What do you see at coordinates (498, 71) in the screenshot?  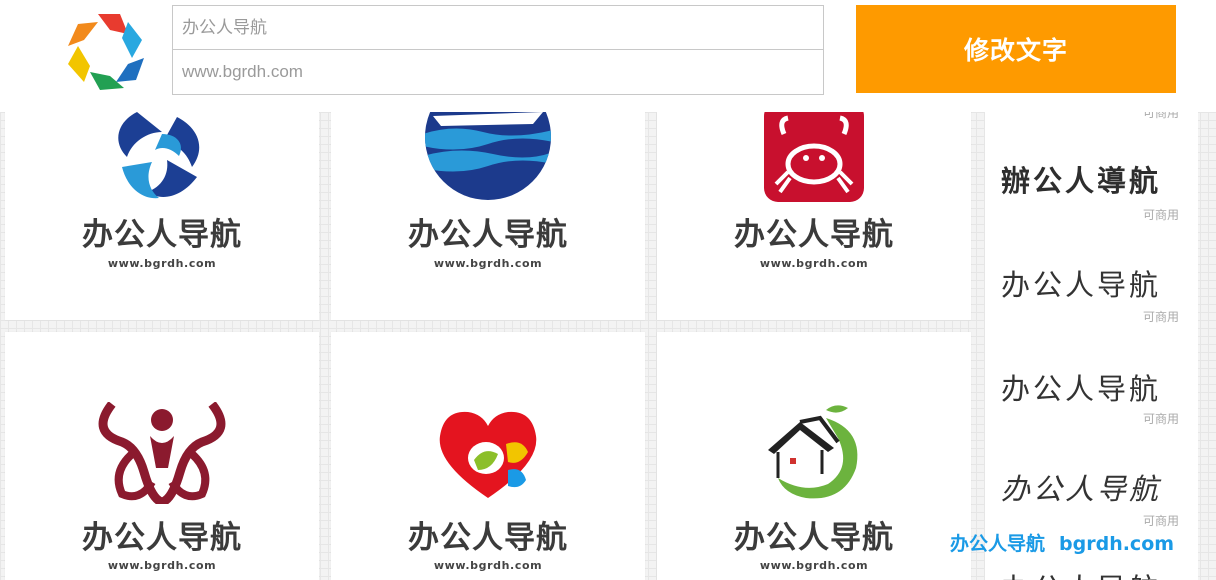 I see `brand-url-input` at bounding box center [498, 71].